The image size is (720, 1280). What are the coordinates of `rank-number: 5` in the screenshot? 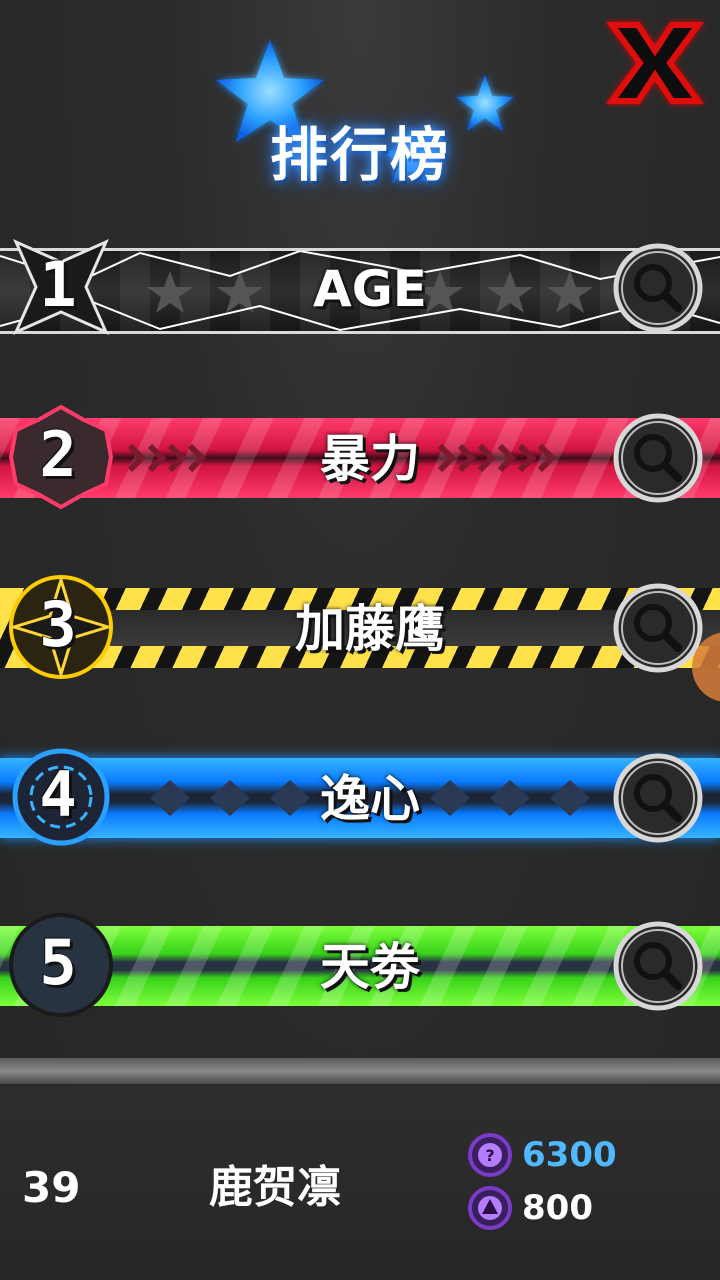 It's located at (58, 962).